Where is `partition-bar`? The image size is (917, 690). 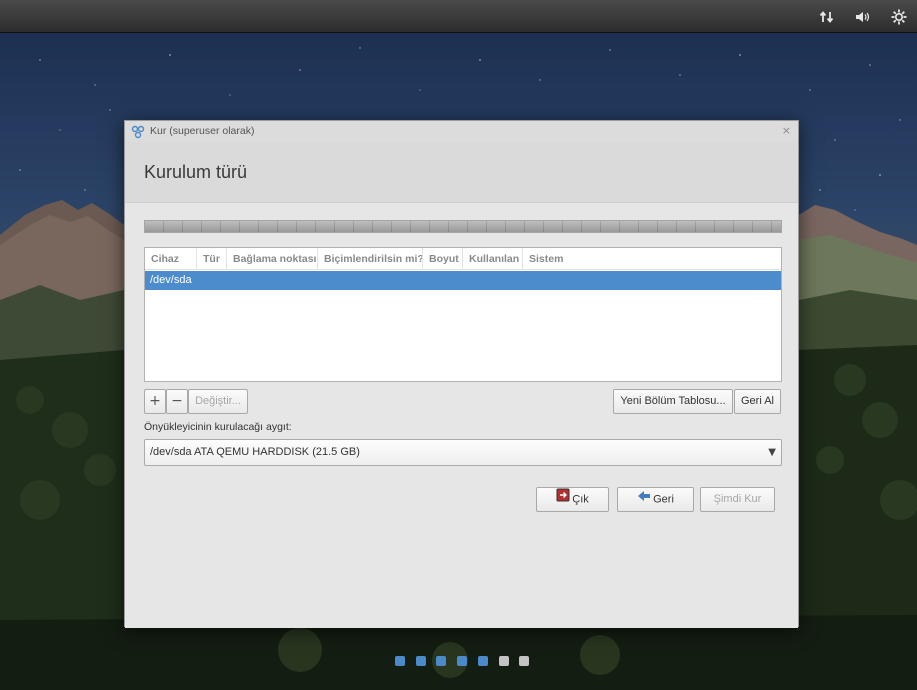
partition-bar is located at coordinates (463, 226).